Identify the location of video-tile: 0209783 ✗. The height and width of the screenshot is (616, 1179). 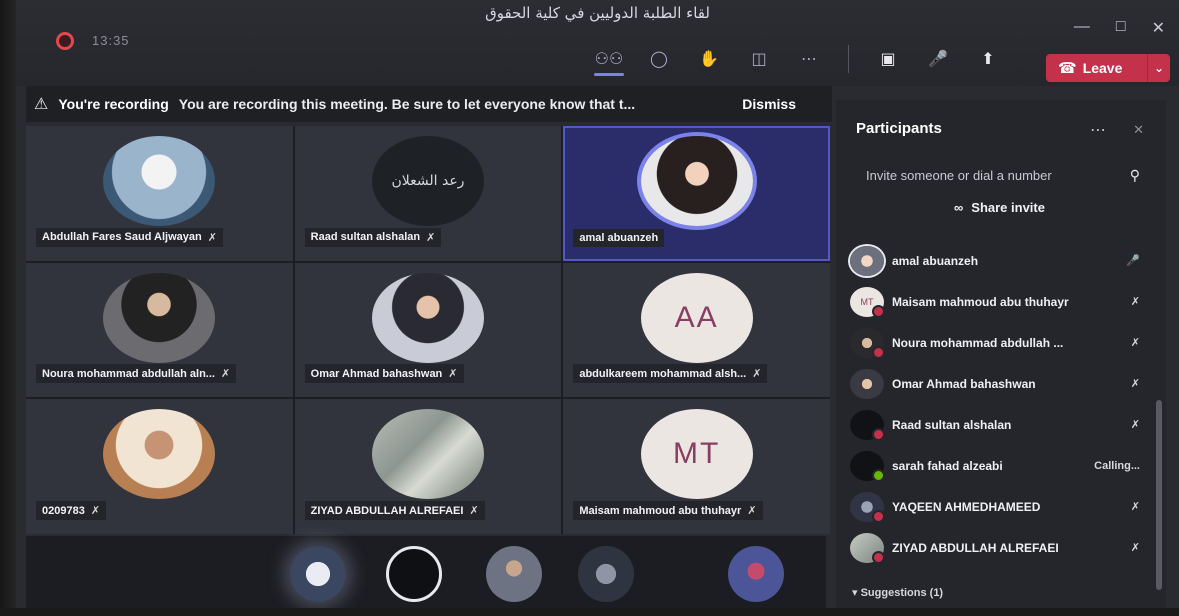
(159, 466).